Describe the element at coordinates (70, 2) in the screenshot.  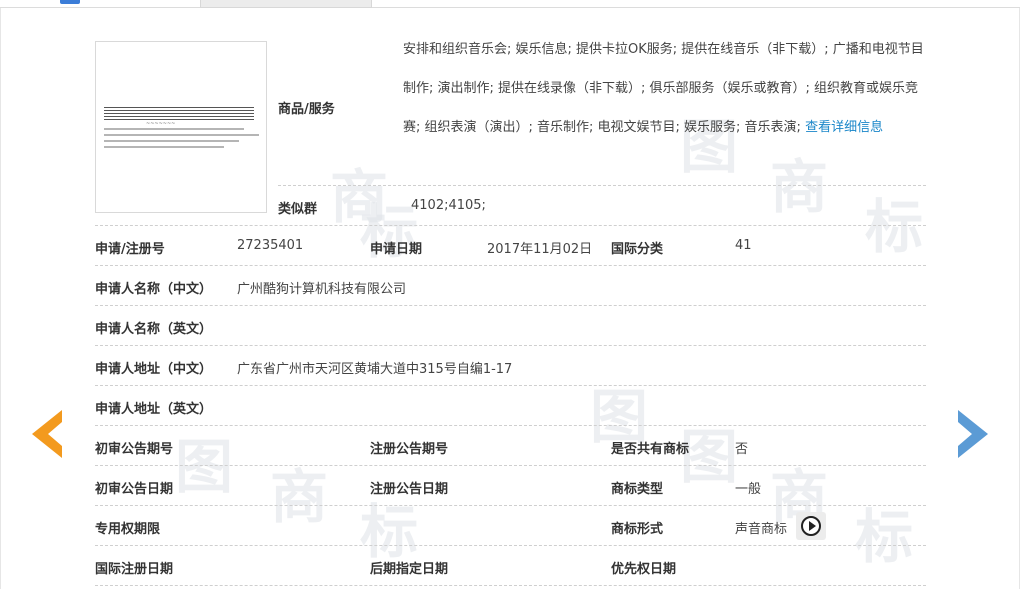
I see `active-tab-indicator` at that location.